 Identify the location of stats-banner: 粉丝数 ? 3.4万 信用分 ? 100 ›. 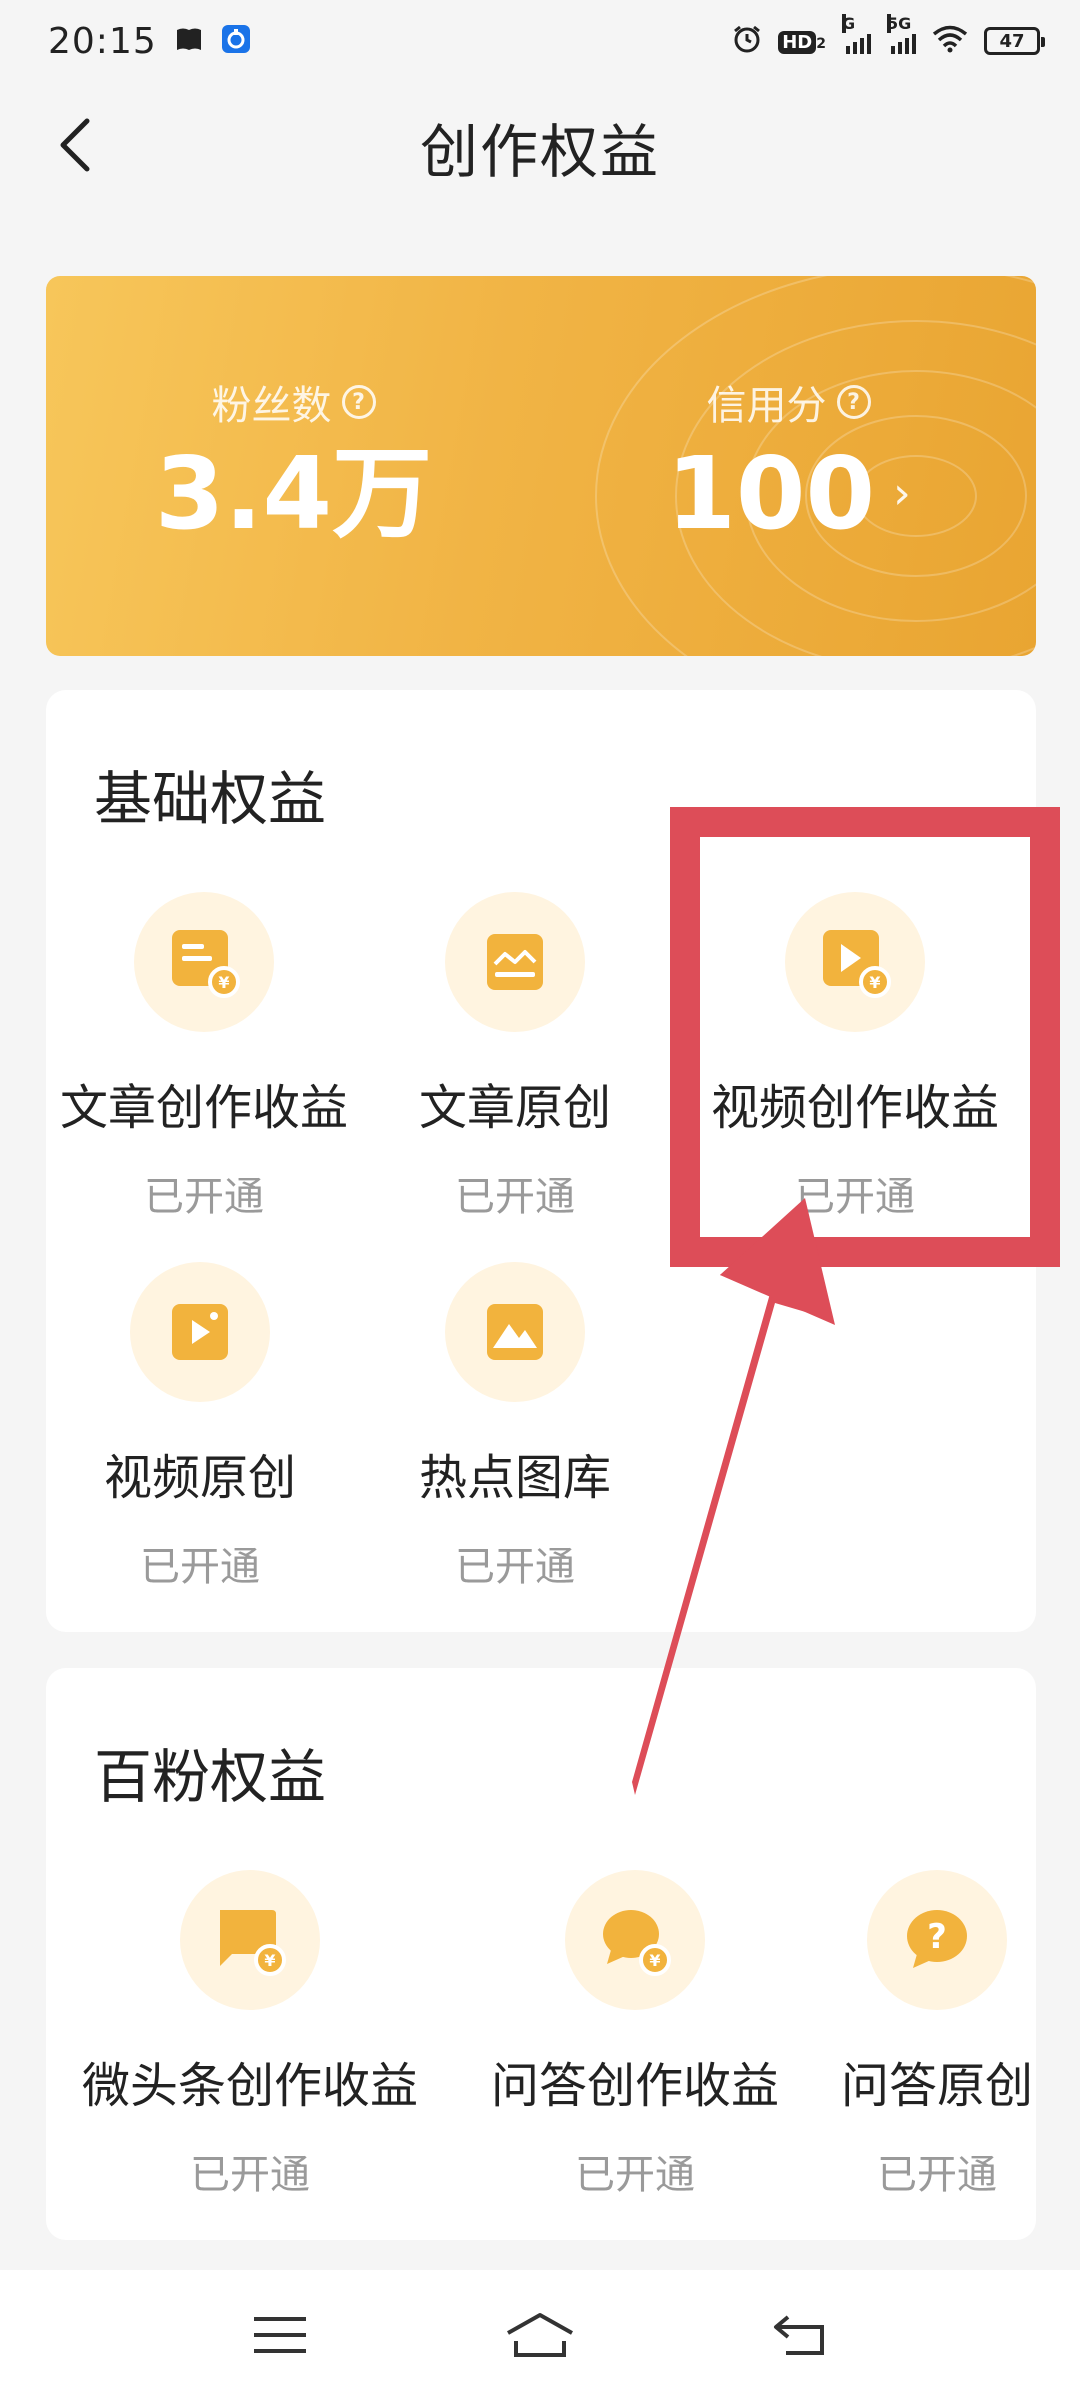
(541, 466).